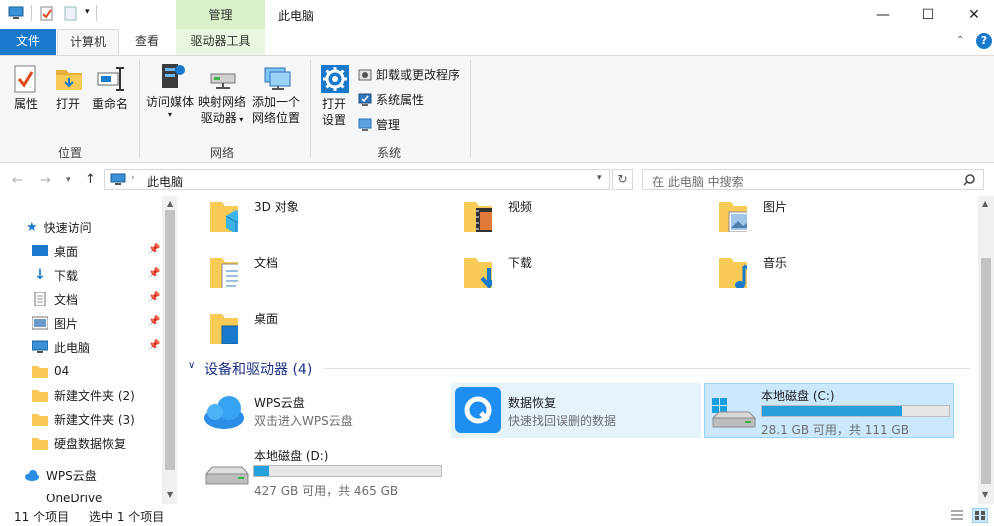 The width and height of the screenshot is (994, 526). I want to click on nav-item-folder-04: 04, so click(50, 371).